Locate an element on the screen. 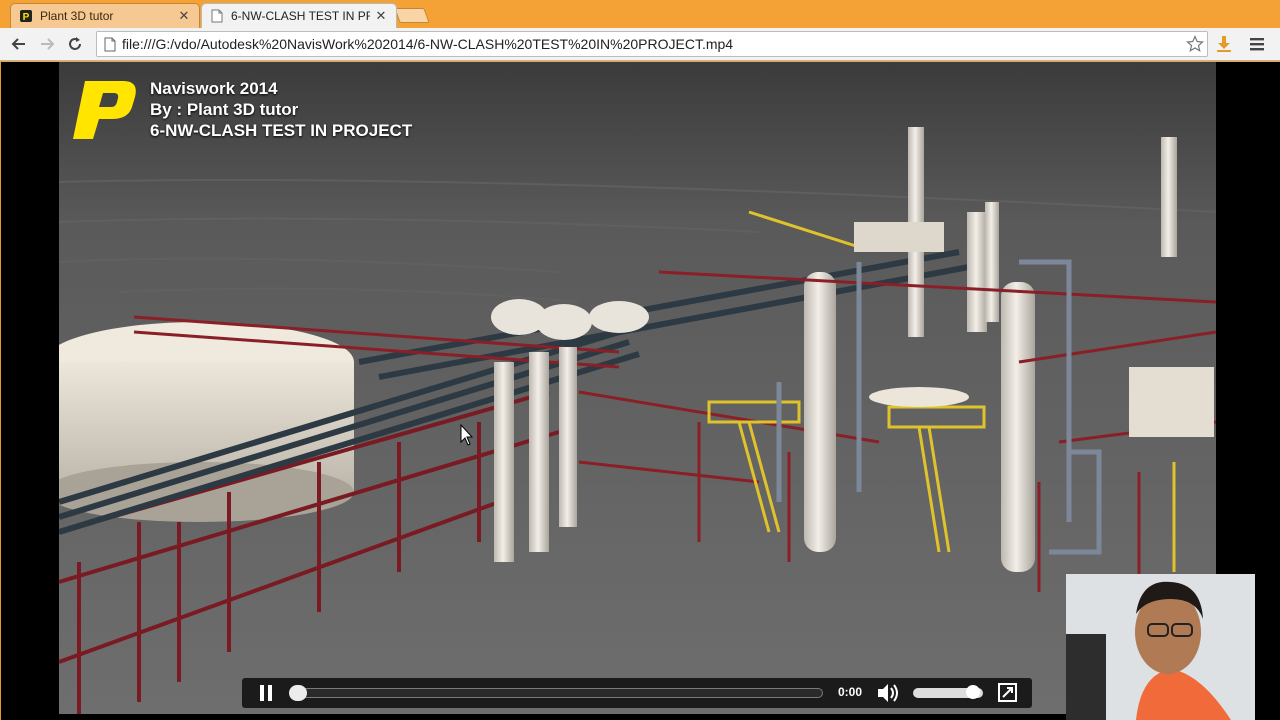 Image resolution: width=1280 pixels, height=720 pixels. tab-plant3d-tutor: P Plant 3D tutor ✕ is located at coordinates (105, 15).